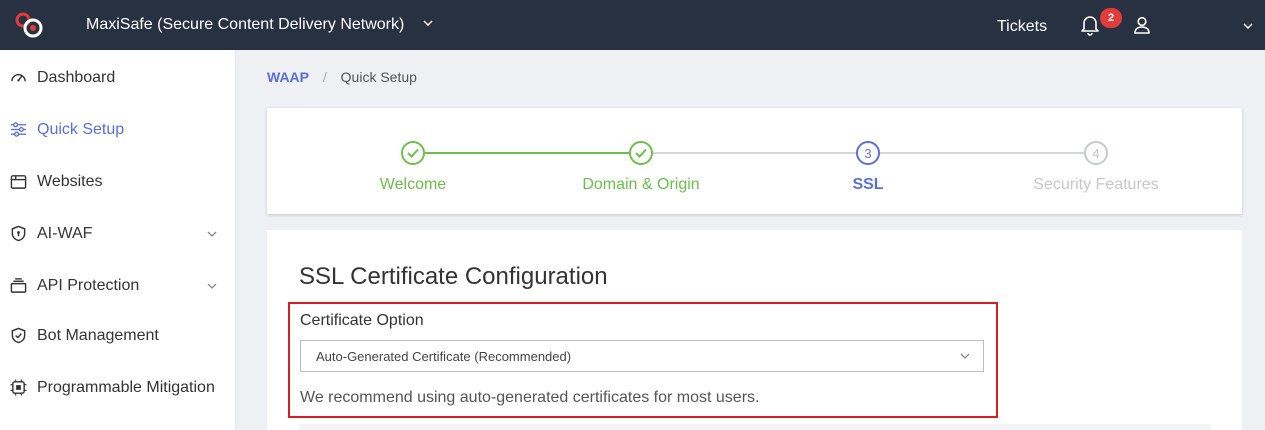  I want to click on page-title: SSL Certificate Configuration, so click(453, 276).